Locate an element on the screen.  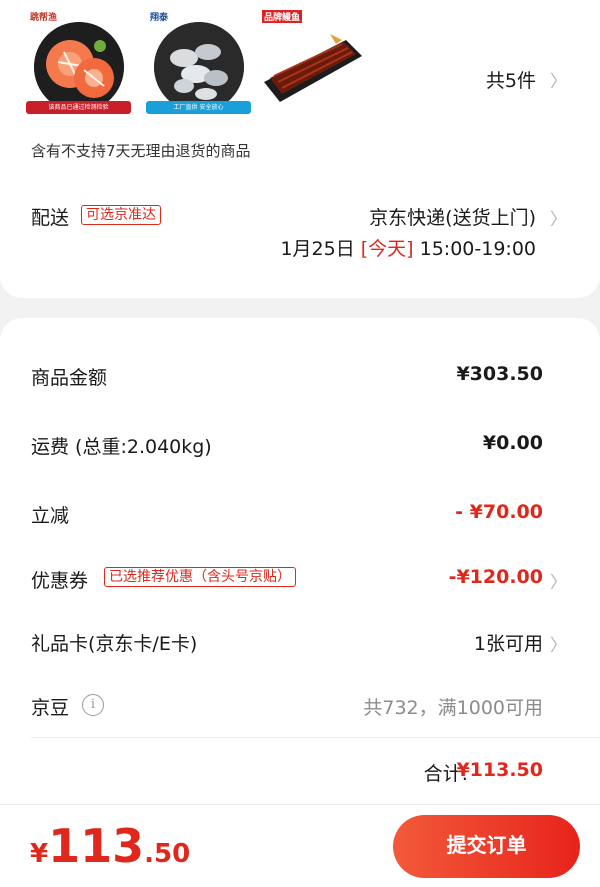
coupon-label: 优惠券 is located at coordinates (60, 581).